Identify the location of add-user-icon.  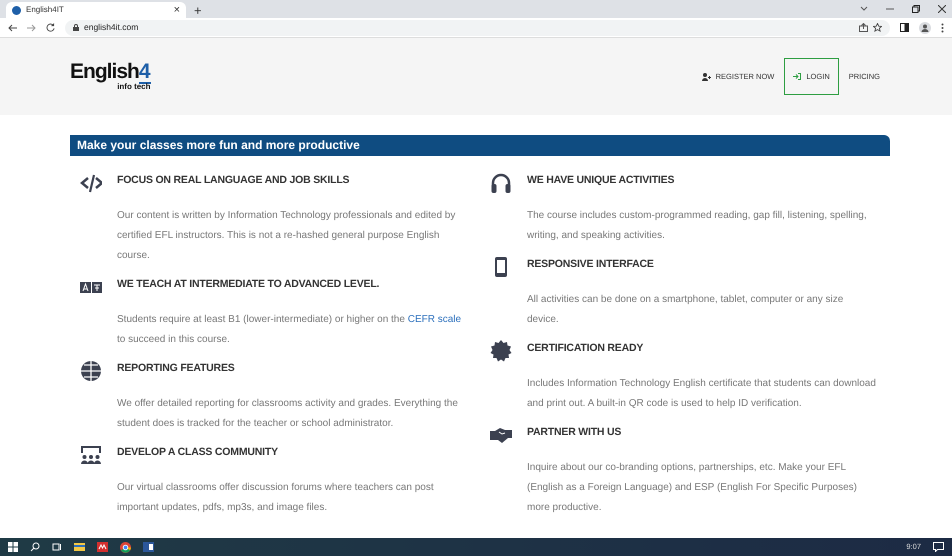
(706, 76).